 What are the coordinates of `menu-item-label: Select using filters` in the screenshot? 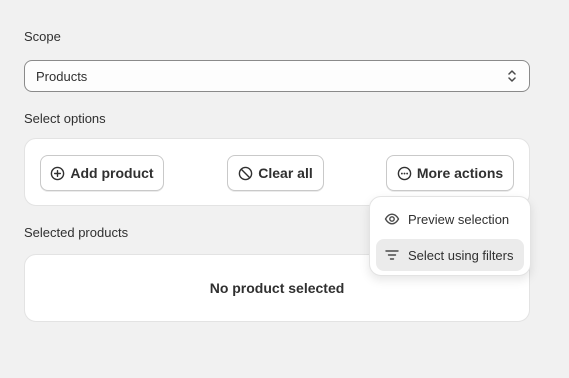 It's located at (461, 255).